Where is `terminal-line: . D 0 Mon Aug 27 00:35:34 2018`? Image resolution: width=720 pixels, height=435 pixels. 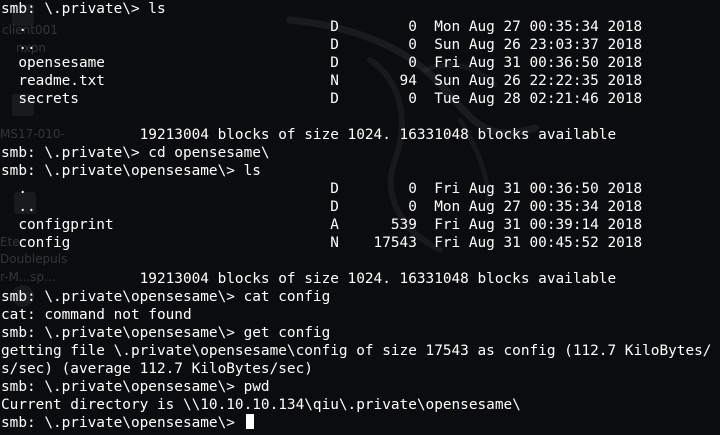
terminal-line: . D 0 Mon Aug 27 00:35:34 2018 is located at coordinates (322, 27).